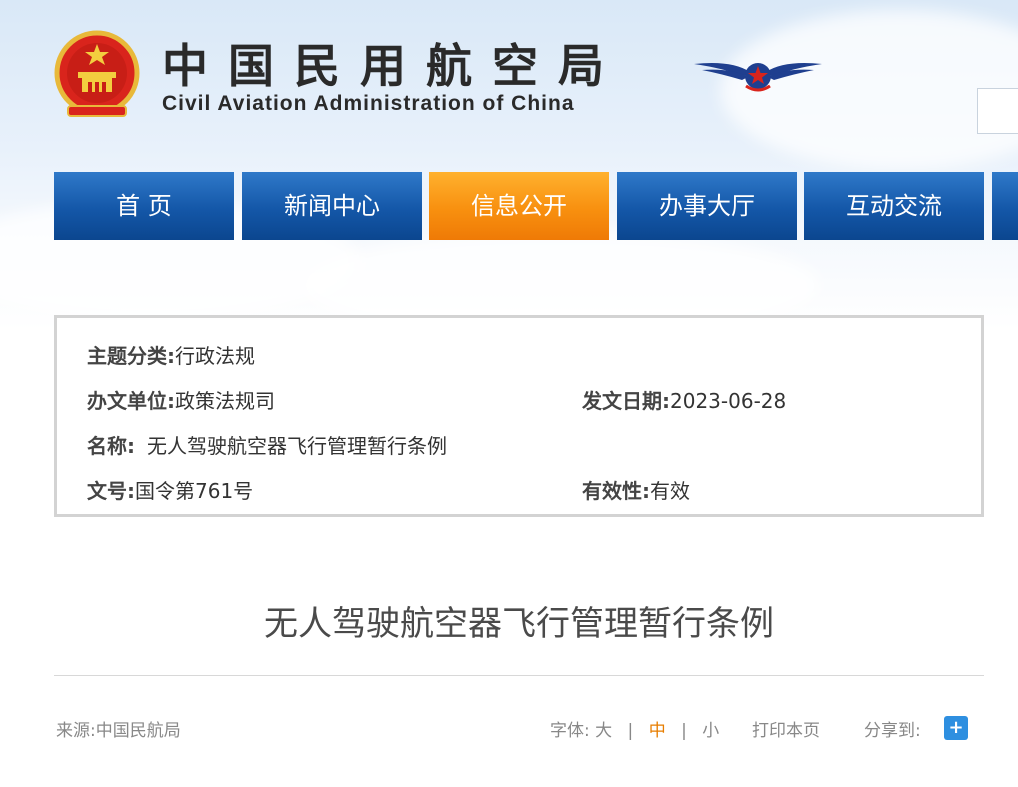 The image size is (1018, 787). I want to click on main-nav: 首 页 新闻中心 信息公开 办事大厅 互动交流, so click(536, 206).